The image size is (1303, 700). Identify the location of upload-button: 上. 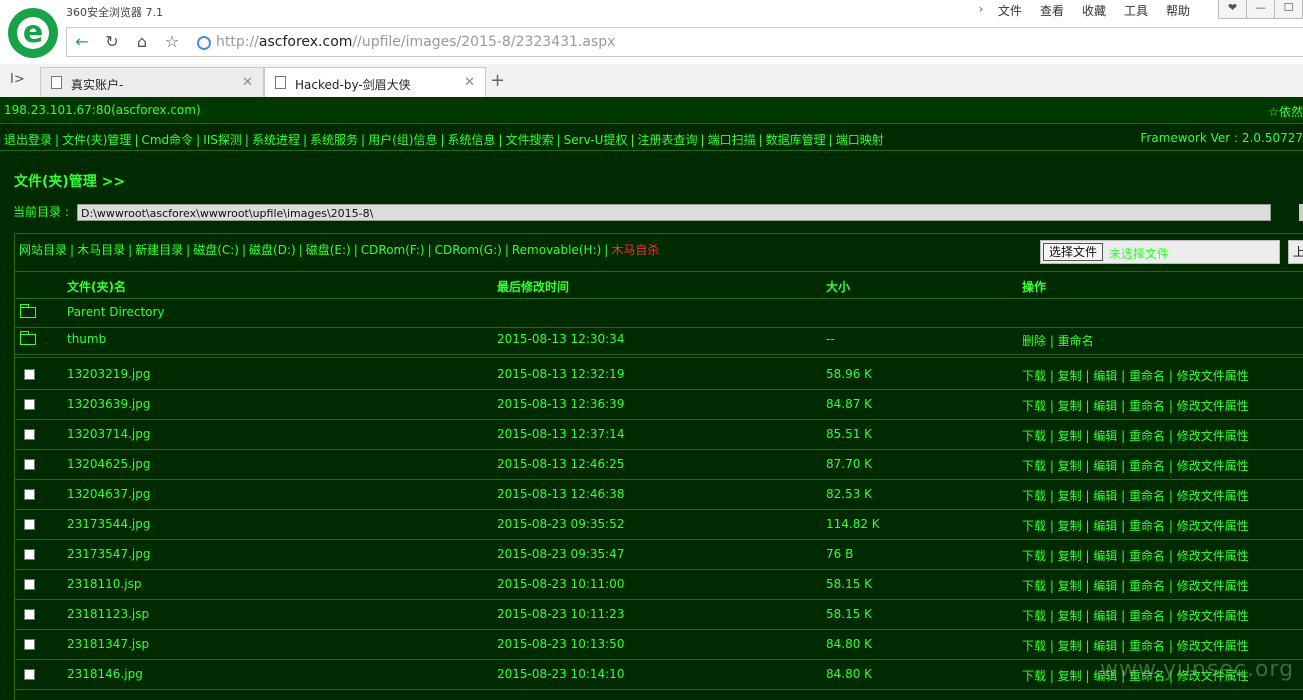
(1295, 252).